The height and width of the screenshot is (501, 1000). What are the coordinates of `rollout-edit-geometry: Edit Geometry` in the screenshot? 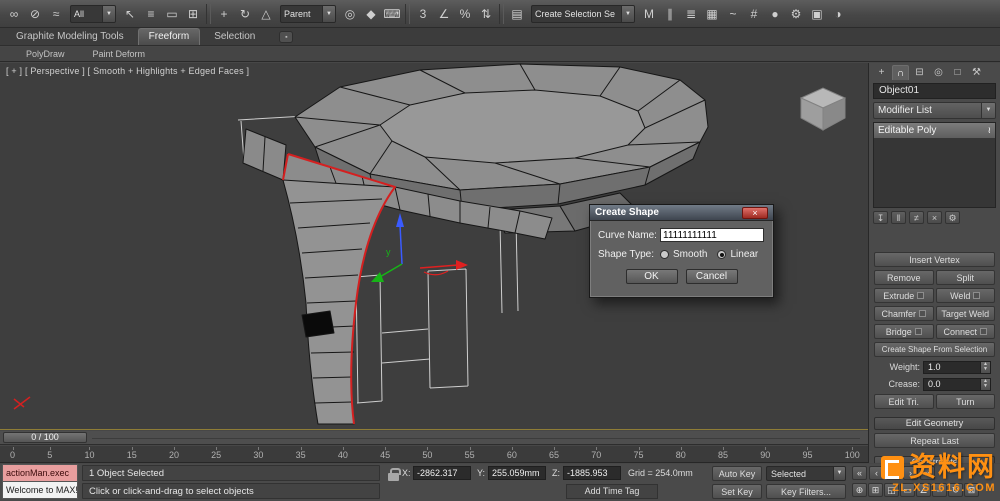 It's located at (934, 423).